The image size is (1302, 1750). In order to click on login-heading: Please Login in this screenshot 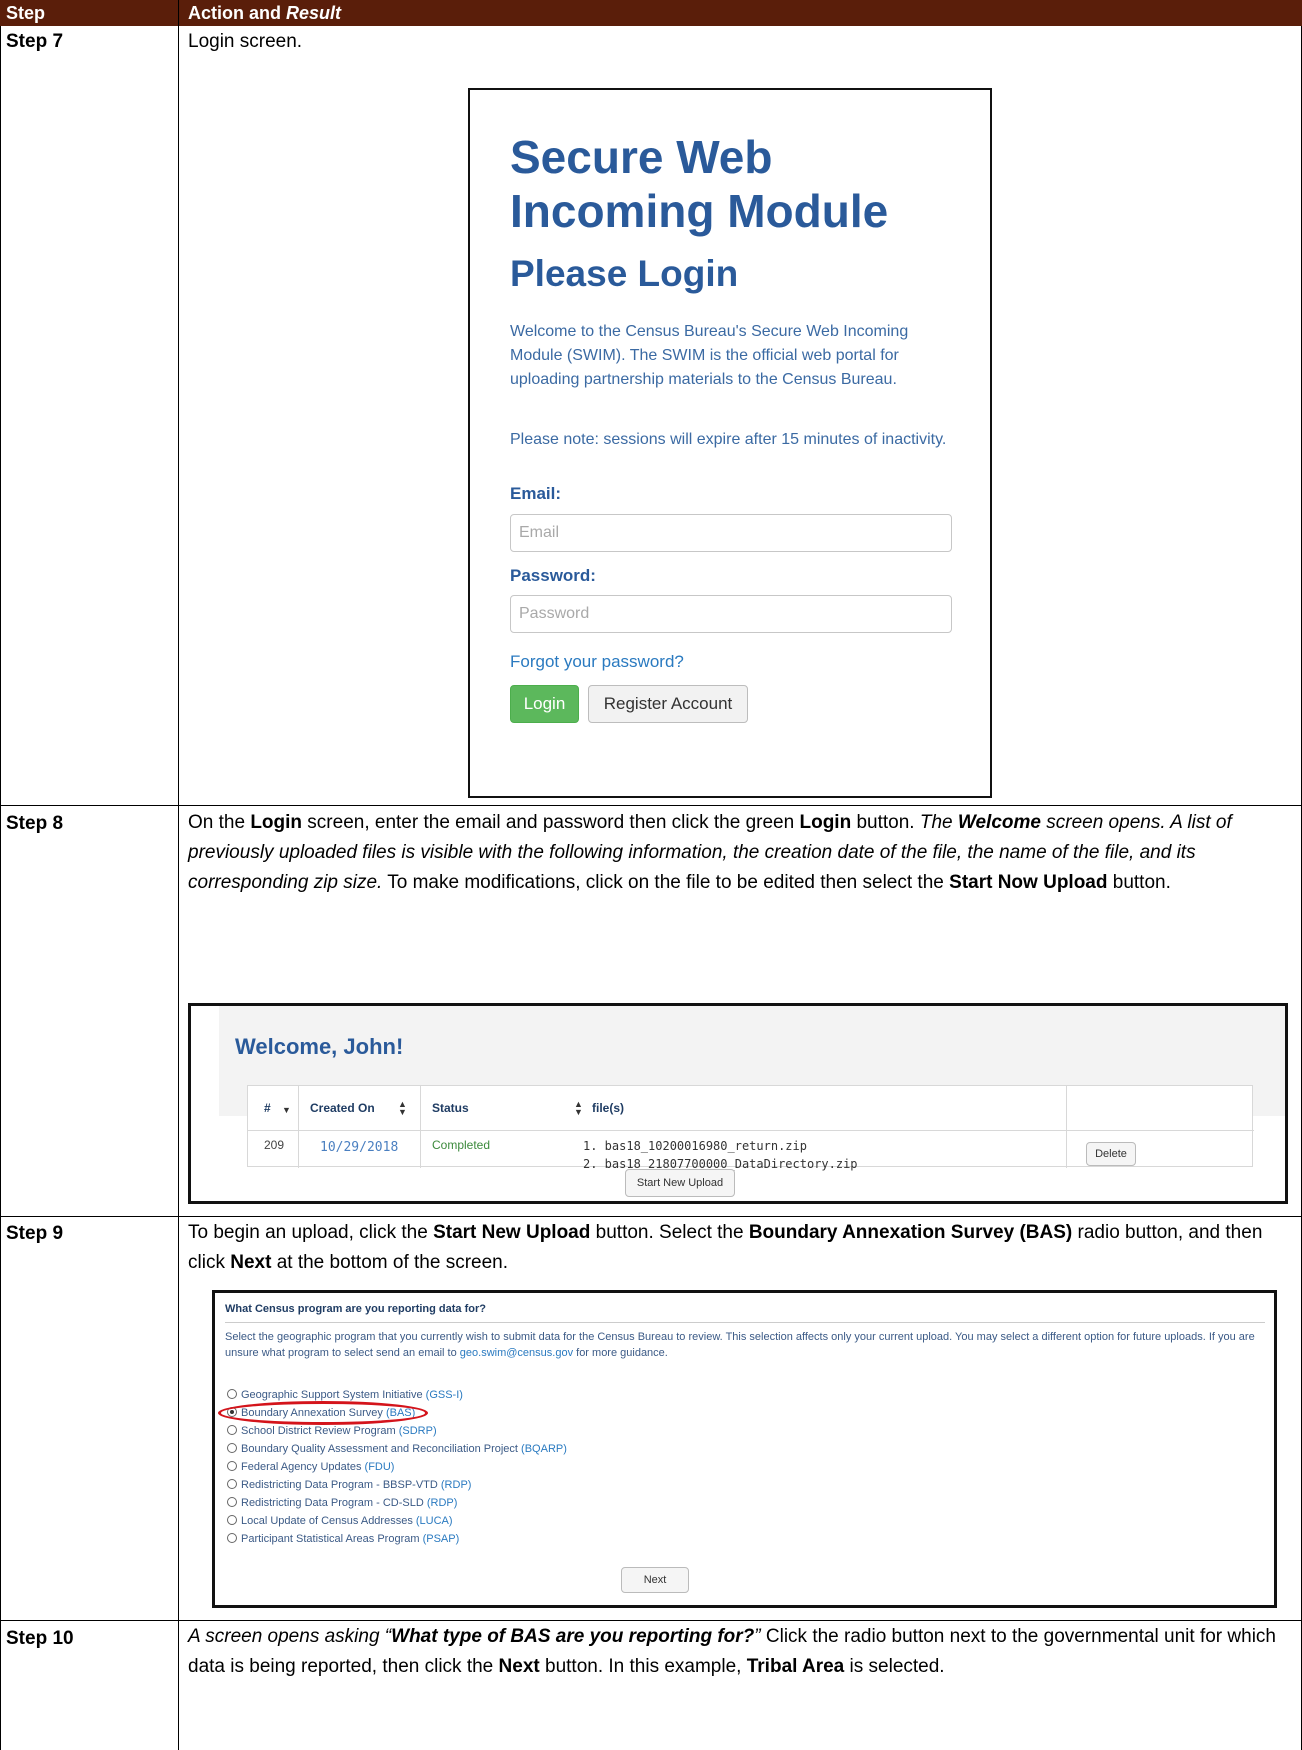, I will do `click(624, 273)`.